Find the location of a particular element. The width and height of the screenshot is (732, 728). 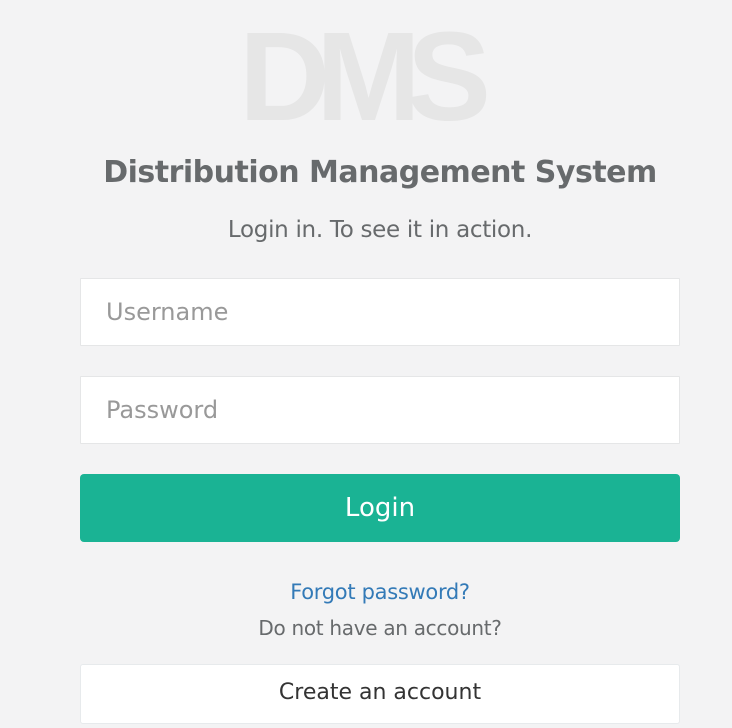

password-input is located at coordinates (380, 410).